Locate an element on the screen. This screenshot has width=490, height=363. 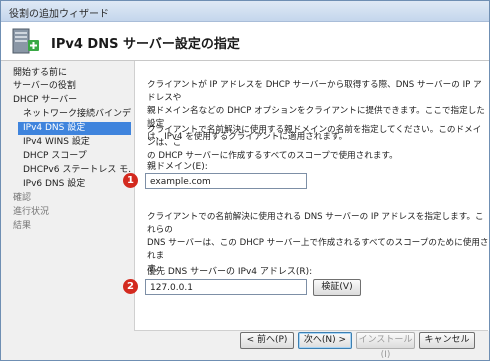
nav-item-before-you-begin: 開始する前に is located at coordinates (40, 73).